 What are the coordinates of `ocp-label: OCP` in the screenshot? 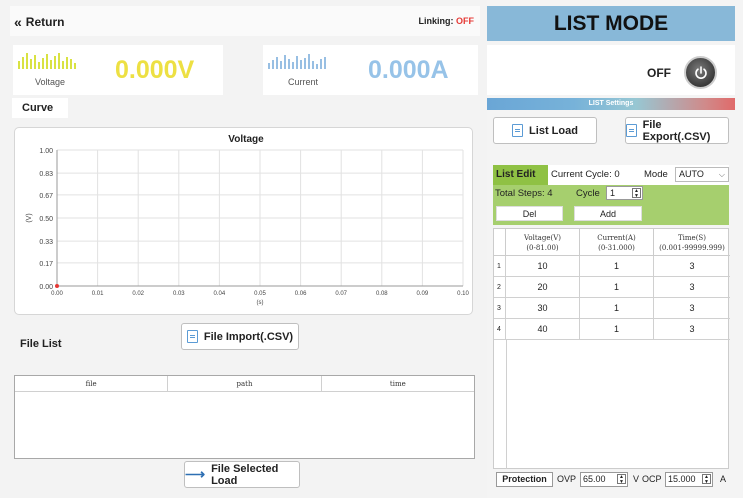 It's located at (652, 479).